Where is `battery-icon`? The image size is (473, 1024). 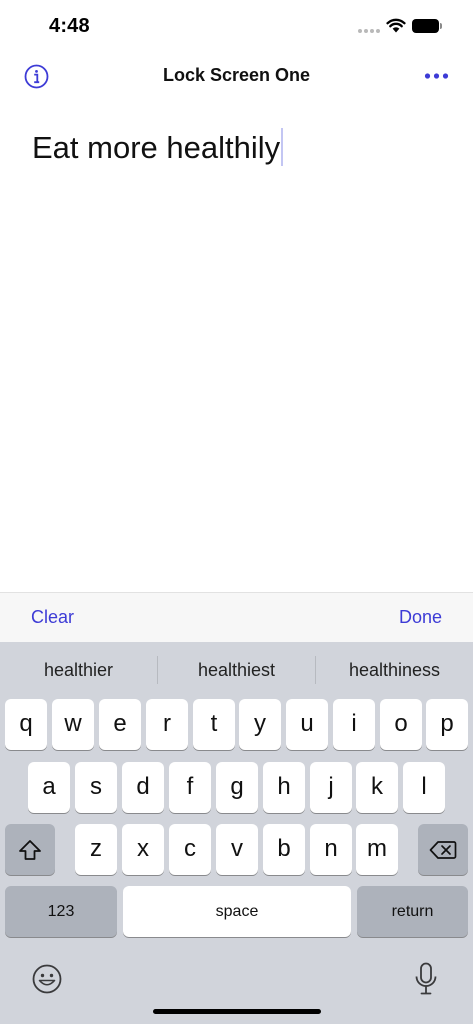 battery-icon is located at coordinates (427, 26).